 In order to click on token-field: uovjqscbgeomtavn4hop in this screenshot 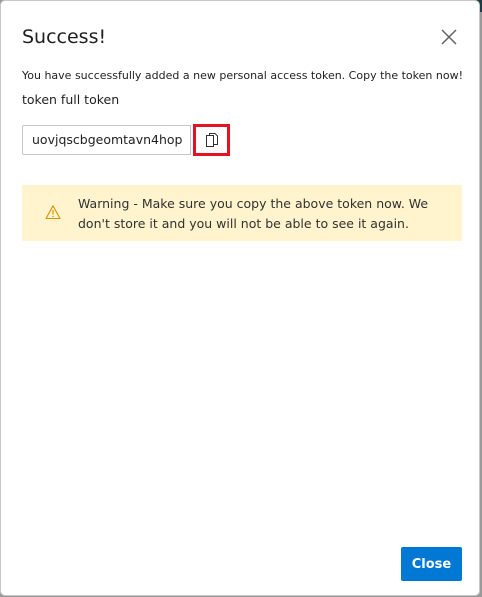, I will do `click(106, 140)`.